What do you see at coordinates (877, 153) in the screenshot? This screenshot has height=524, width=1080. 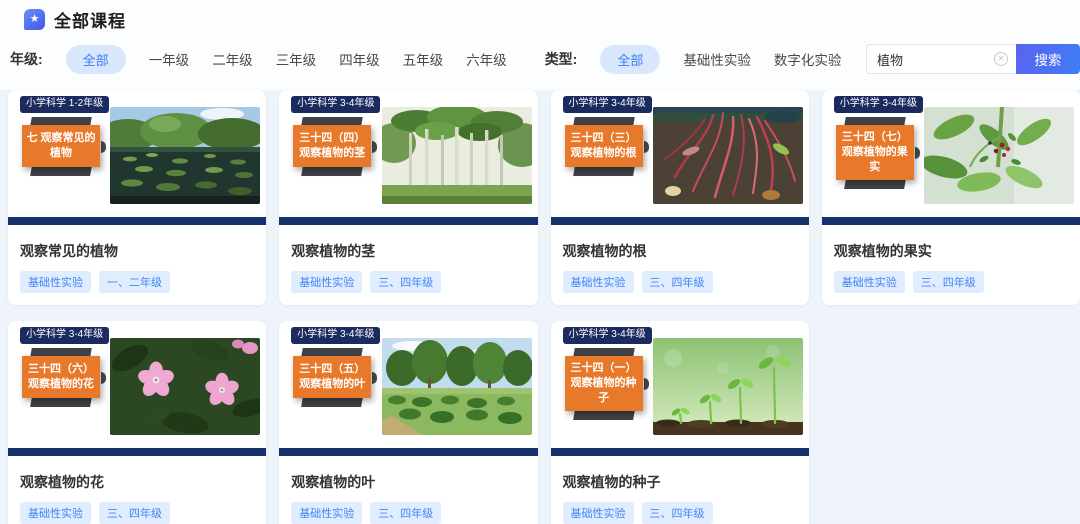 I see `slide-clapper: 三十四（七） 观察植物的果实` at bounding box center [877, 153].